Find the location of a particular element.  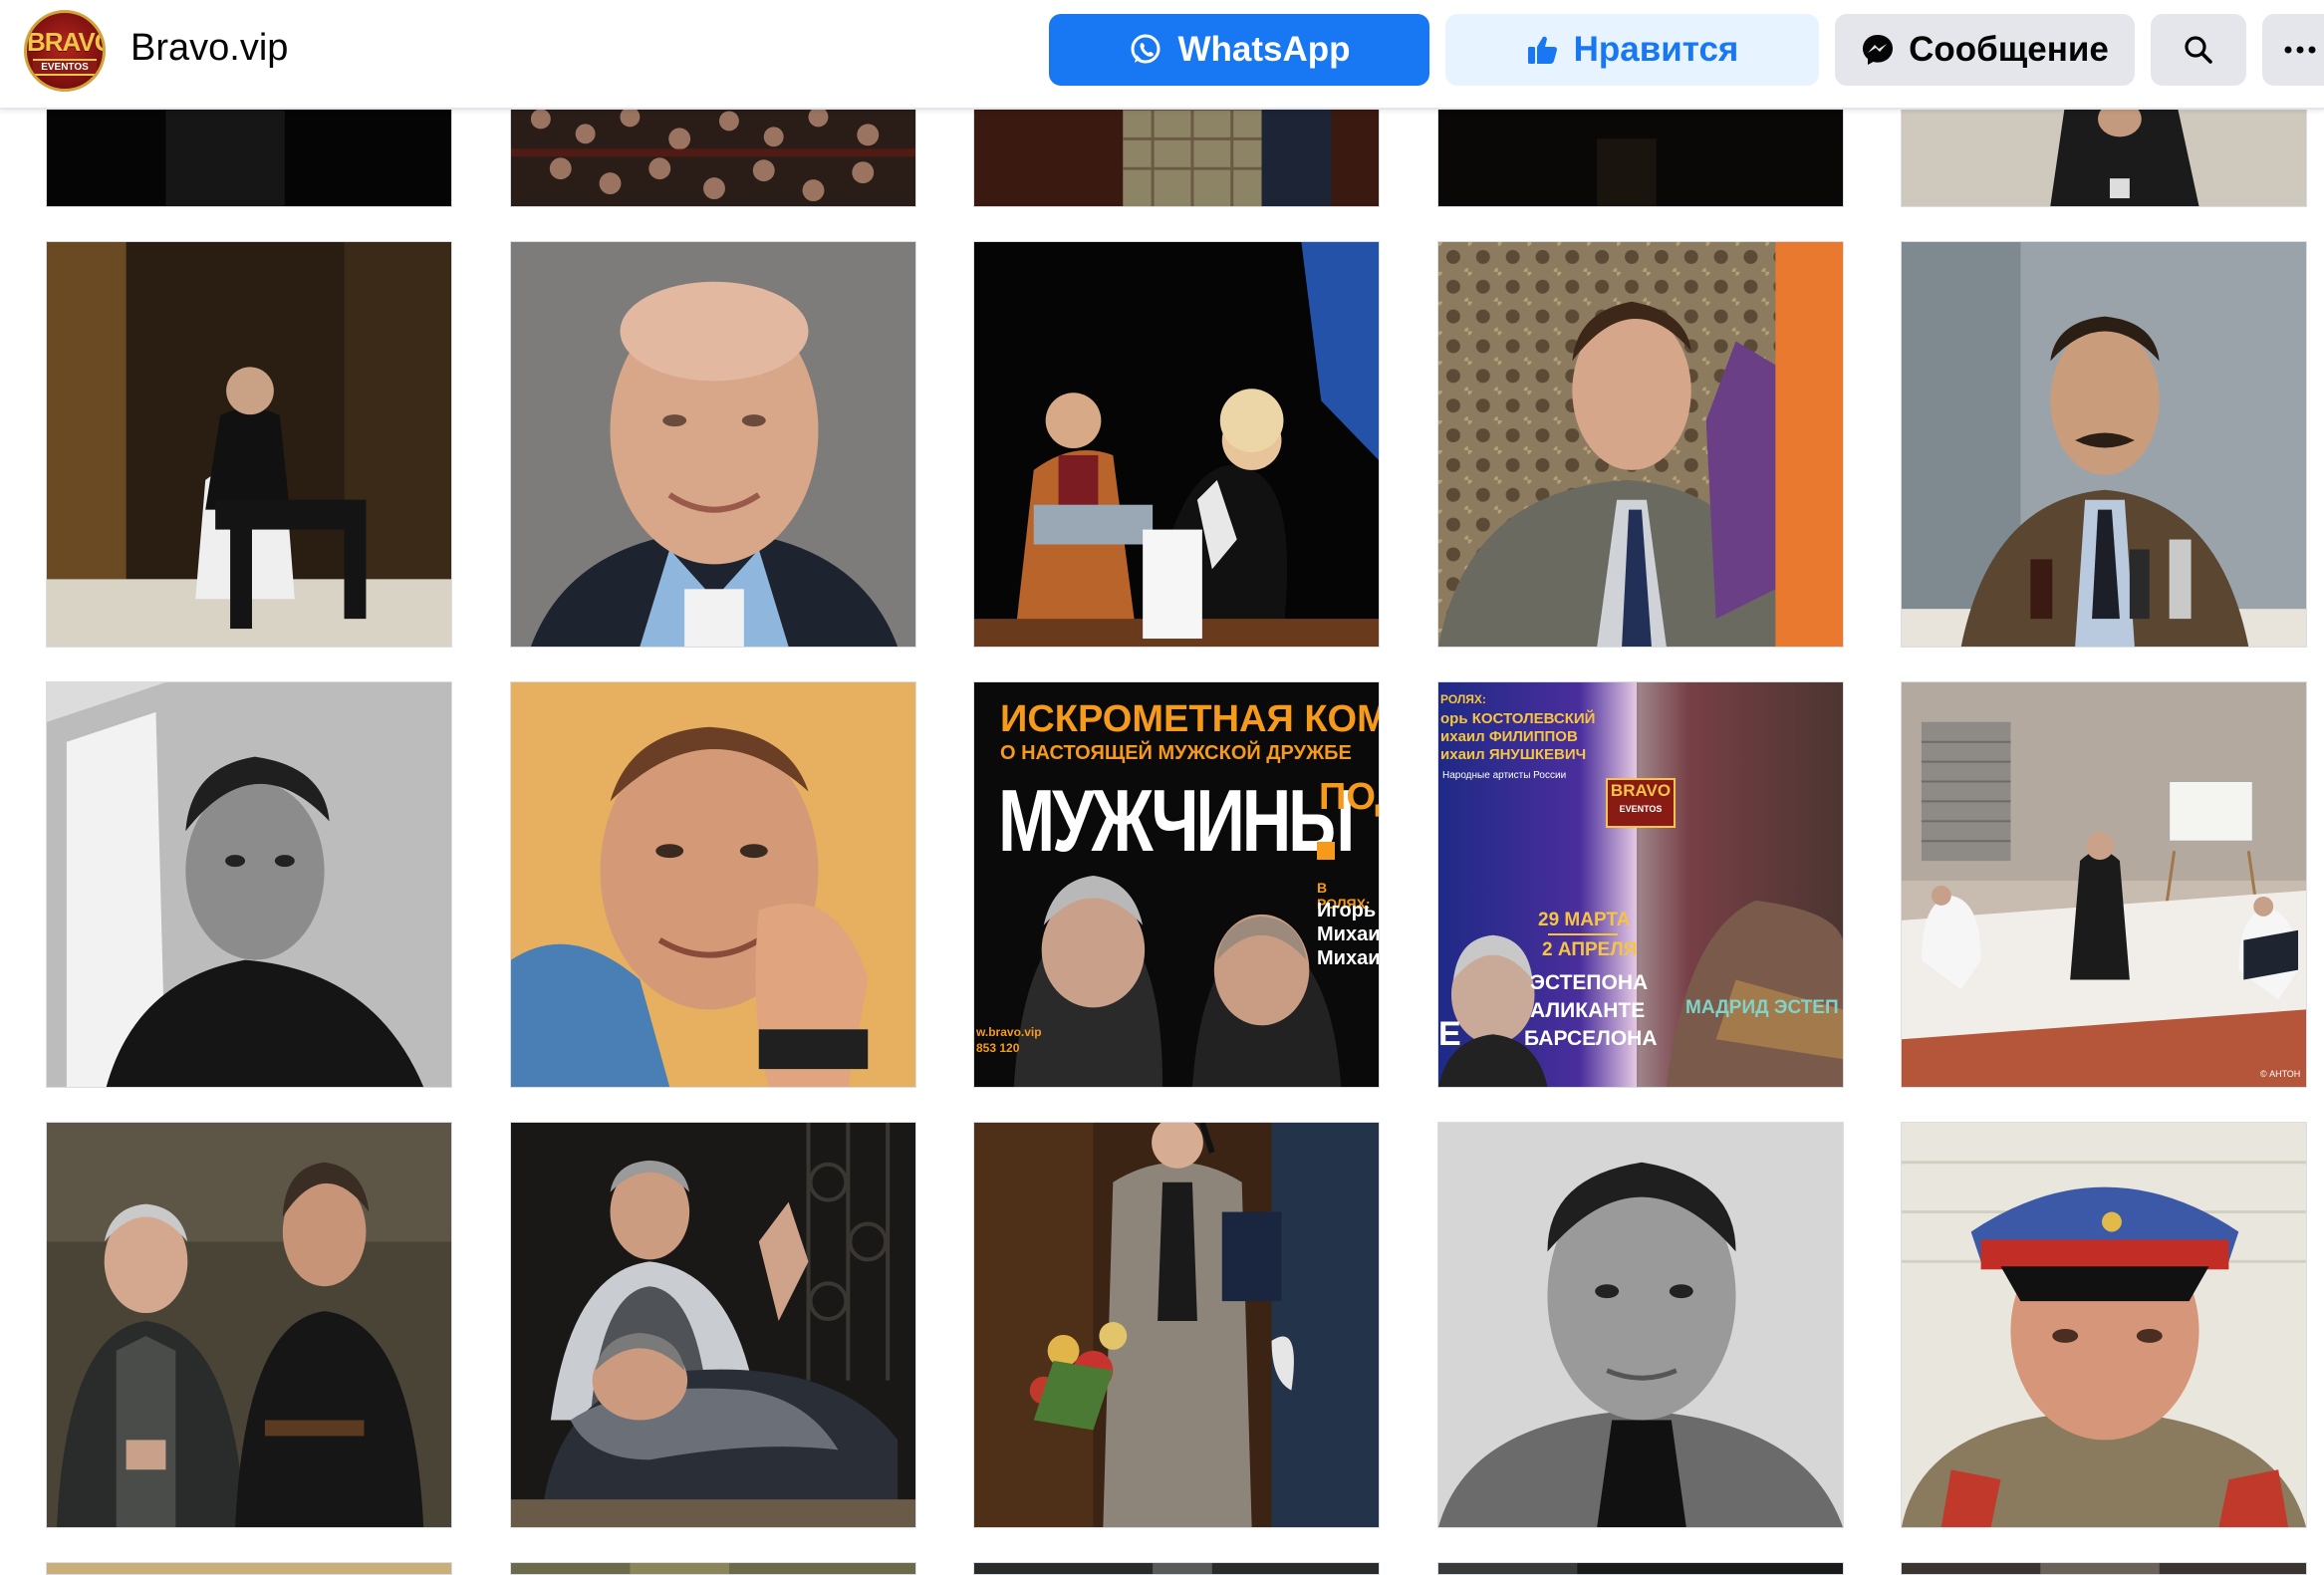

poster-comedy-cast-1: Игорь is located at coordinates (1347, 910).